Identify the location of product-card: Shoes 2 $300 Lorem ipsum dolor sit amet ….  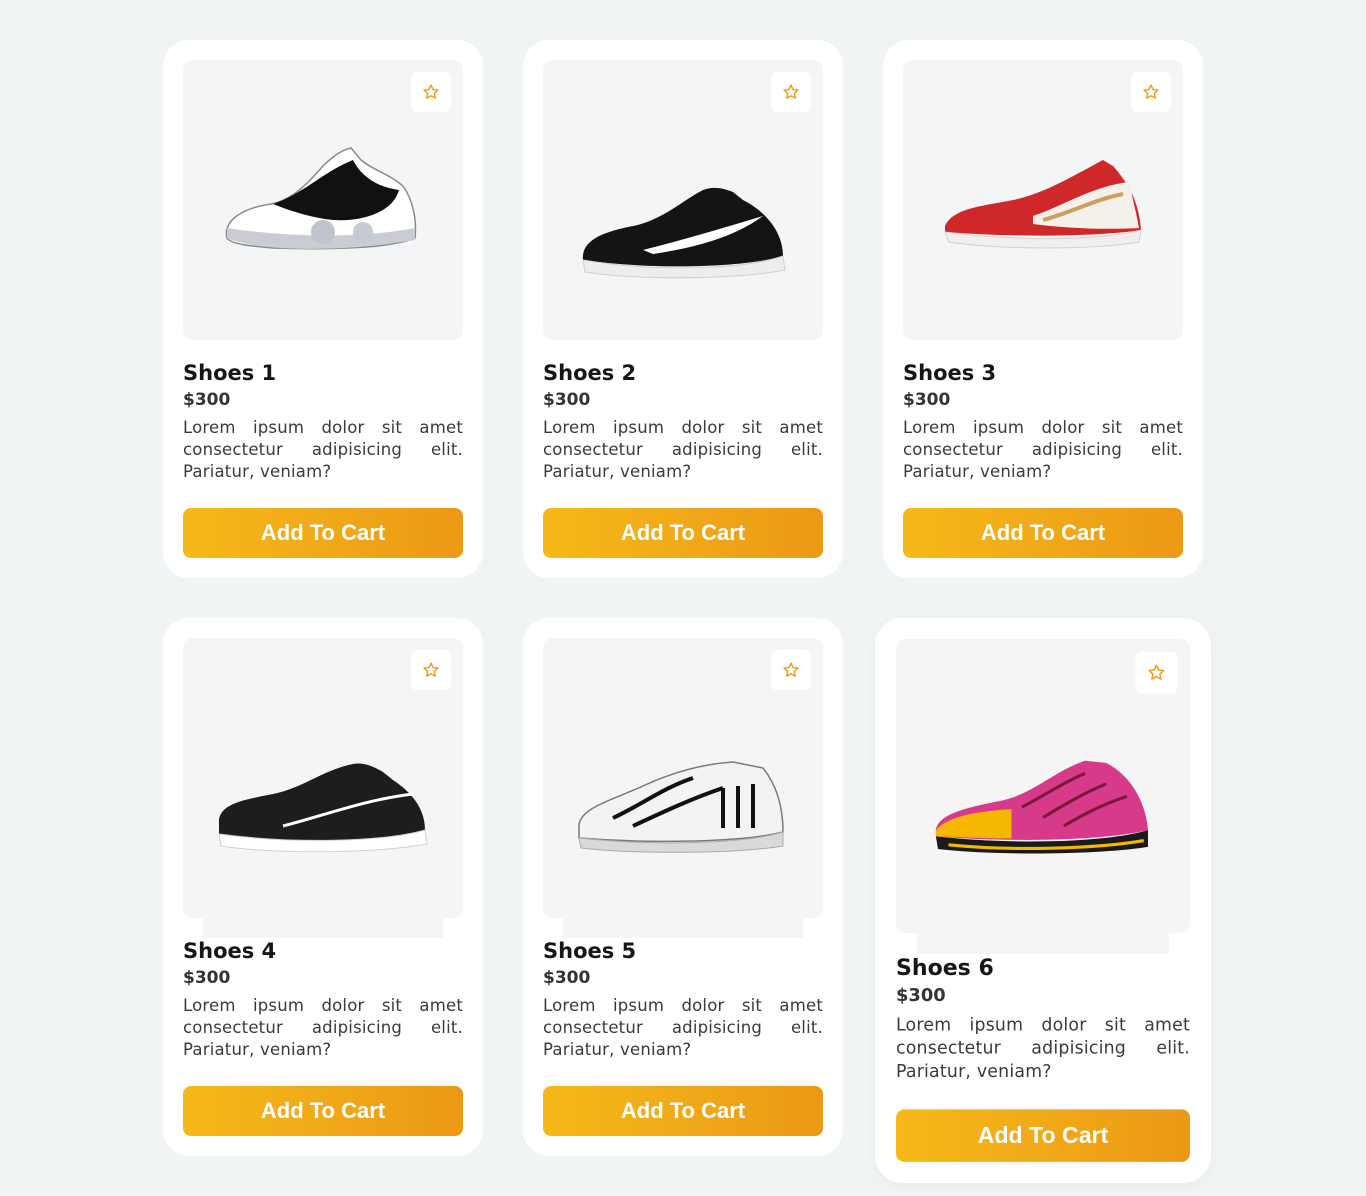
(683, 309).